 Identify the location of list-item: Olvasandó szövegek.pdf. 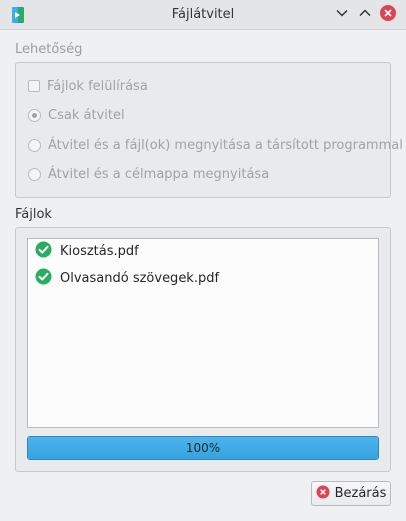
(127, 278).